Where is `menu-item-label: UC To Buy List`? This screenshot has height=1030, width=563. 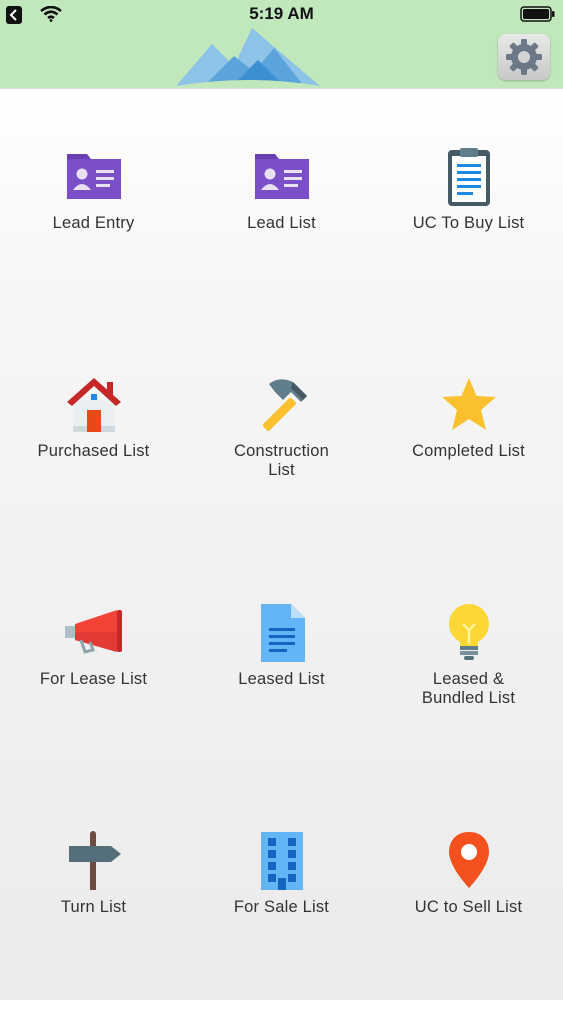 menu-item-label: UC To Buy List is located at coordinates (468, 223).